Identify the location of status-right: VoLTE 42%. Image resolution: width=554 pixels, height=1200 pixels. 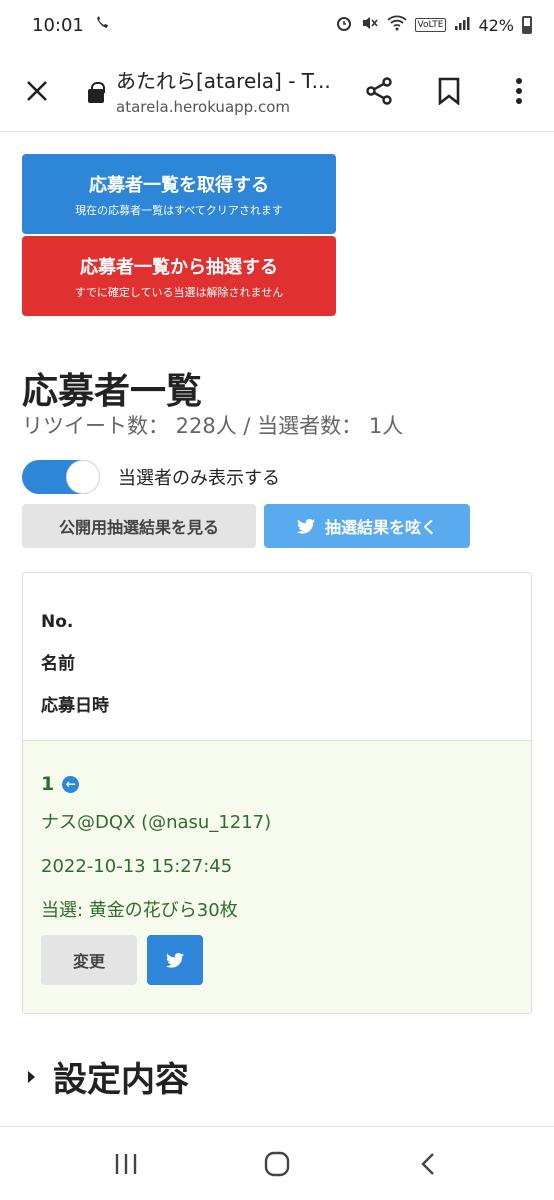
(433, 25).